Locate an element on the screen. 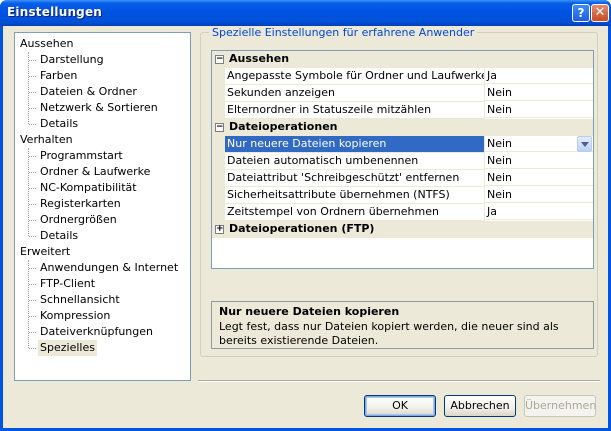  help-title: Nur neuere Dateien kopieren is located at coordinates (309, 311).